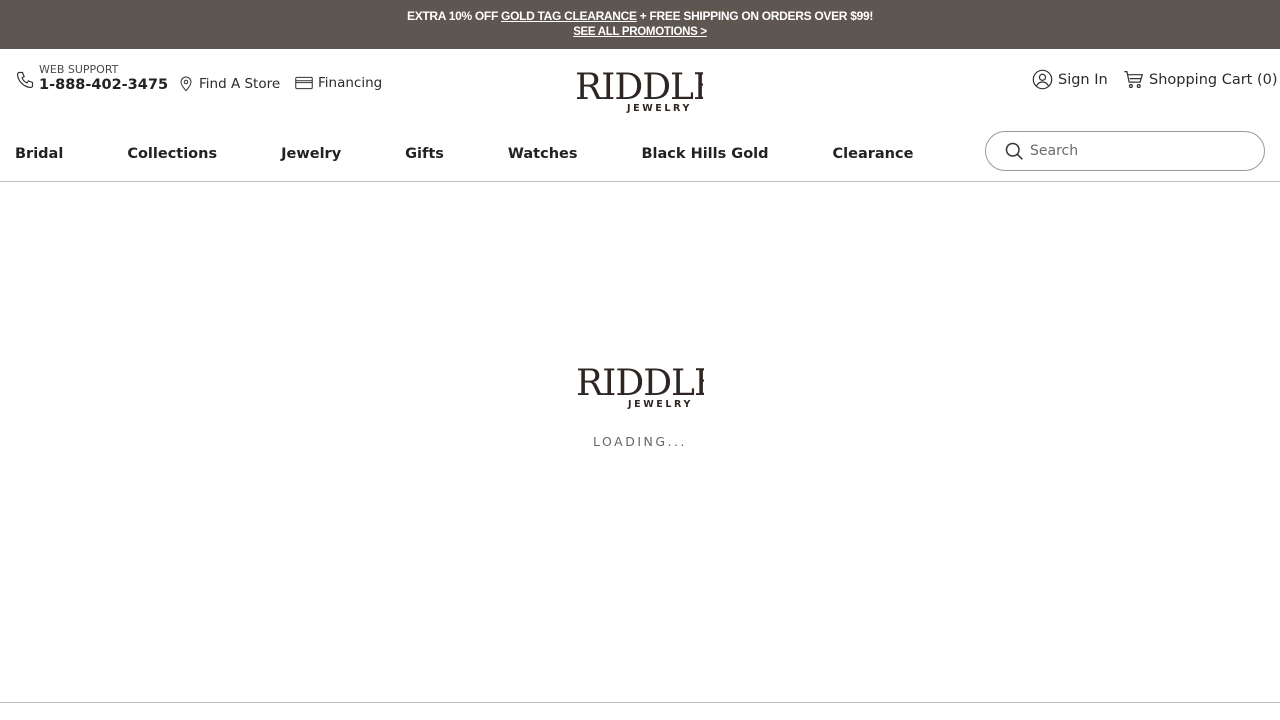  I want to click on logo-wordmark: RIDDLE'S, so click(639, 87).